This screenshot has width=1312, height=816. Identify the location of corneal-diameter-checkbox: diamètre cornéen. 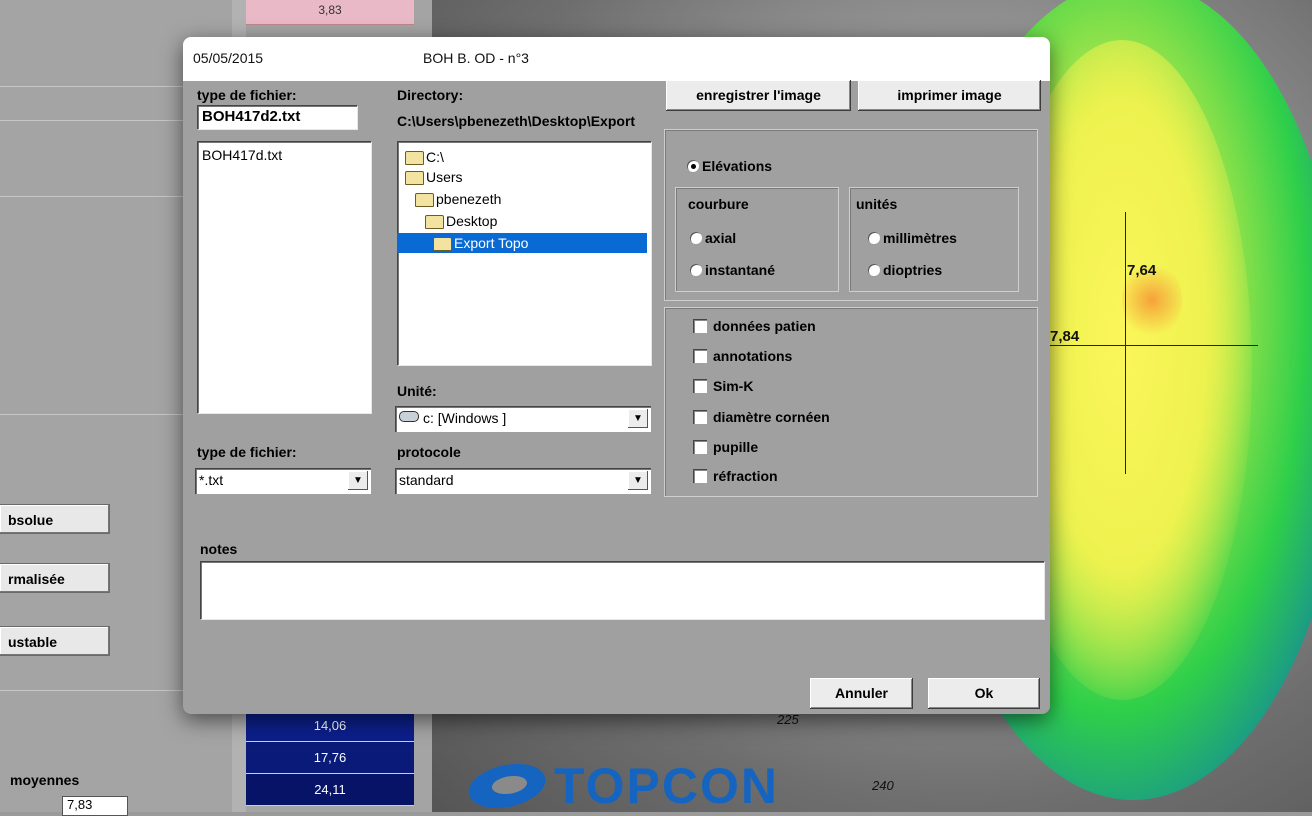
(761, 417).